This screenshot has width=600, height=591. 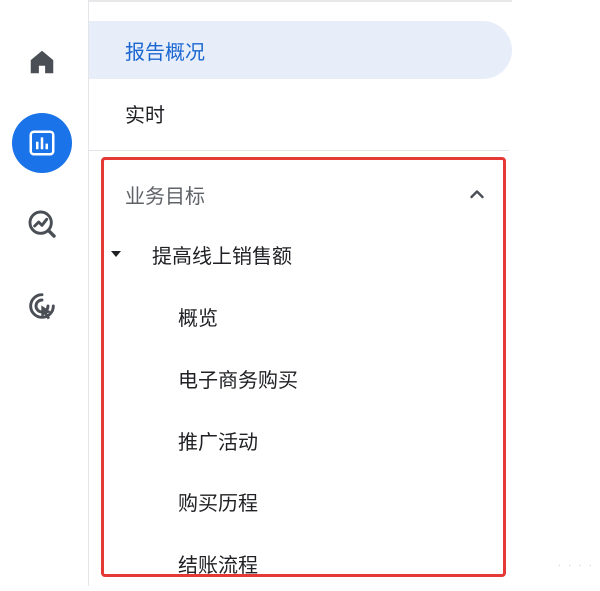 I want to click on advertising-icon, so click(x=42, y=306).